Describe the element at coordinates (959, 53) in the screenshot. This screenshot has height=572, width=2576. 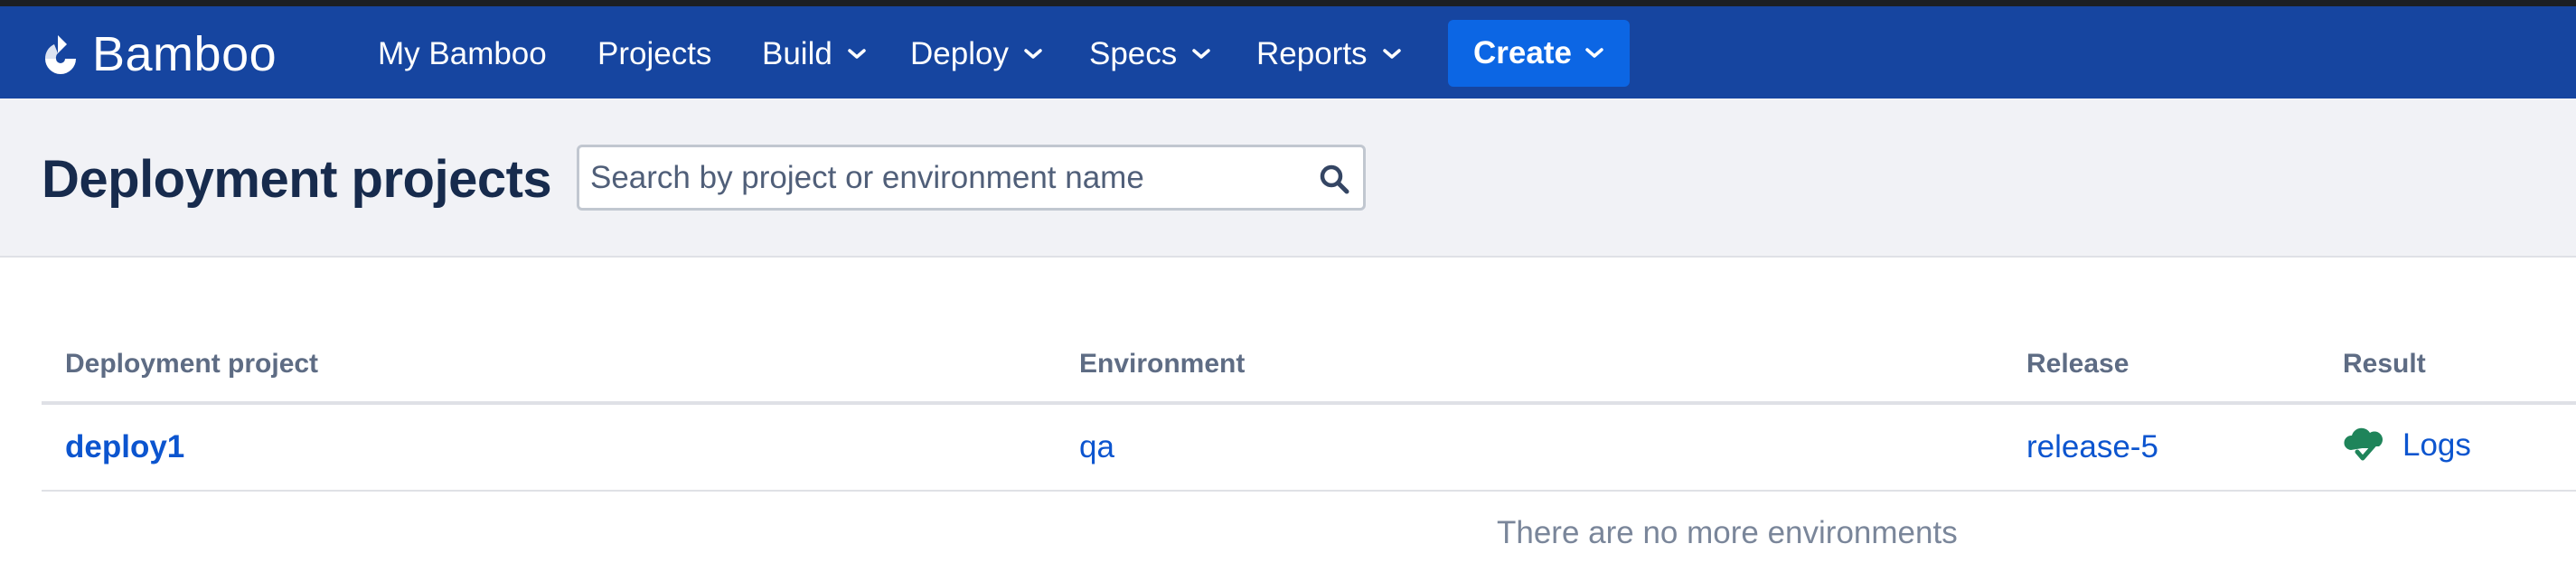
I see `nav-deploy-label: Deploy` at that location.